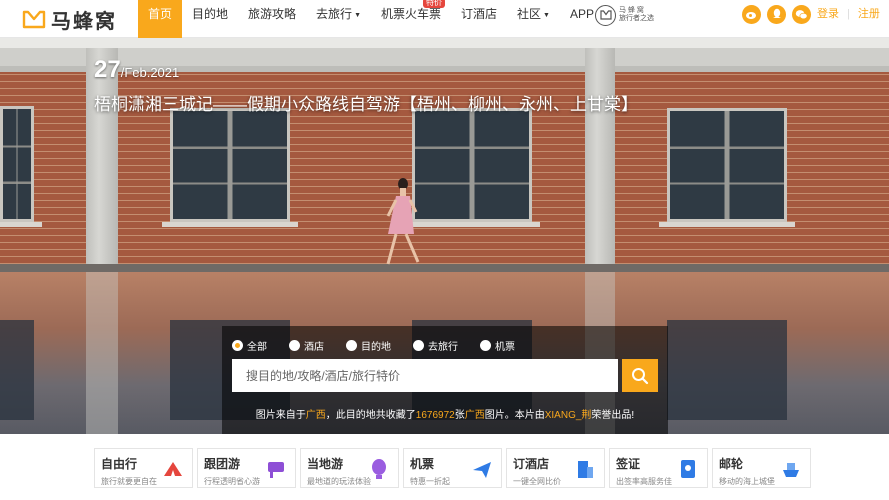 The height and width of the screenshot is (500, 889). I want to click on nav-item: 订酒店, so click(479, 19).